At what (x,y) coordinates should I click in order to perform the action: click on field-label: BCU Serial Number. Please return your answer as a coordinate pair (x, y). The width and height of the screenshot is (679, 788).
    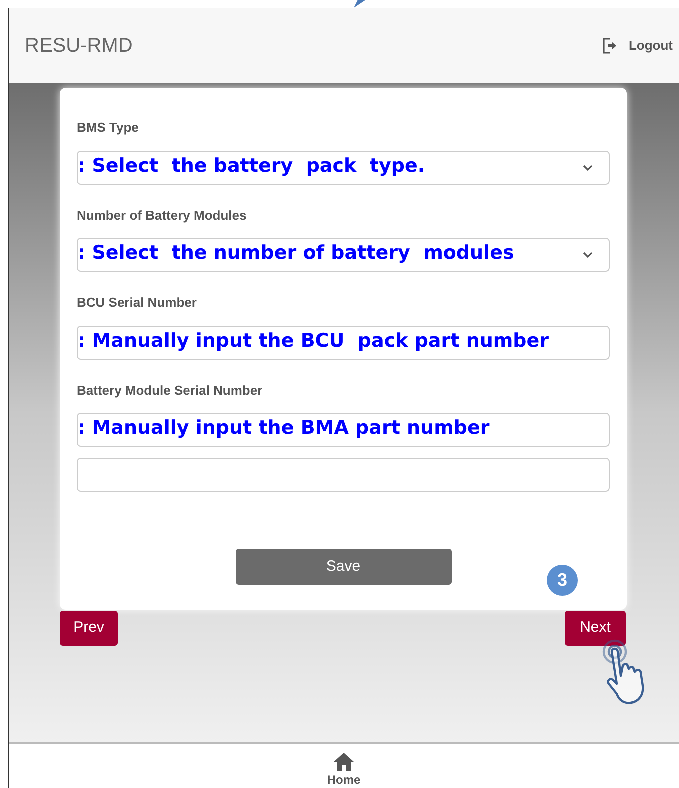
    Looking at the image, I should click on (137, 303).